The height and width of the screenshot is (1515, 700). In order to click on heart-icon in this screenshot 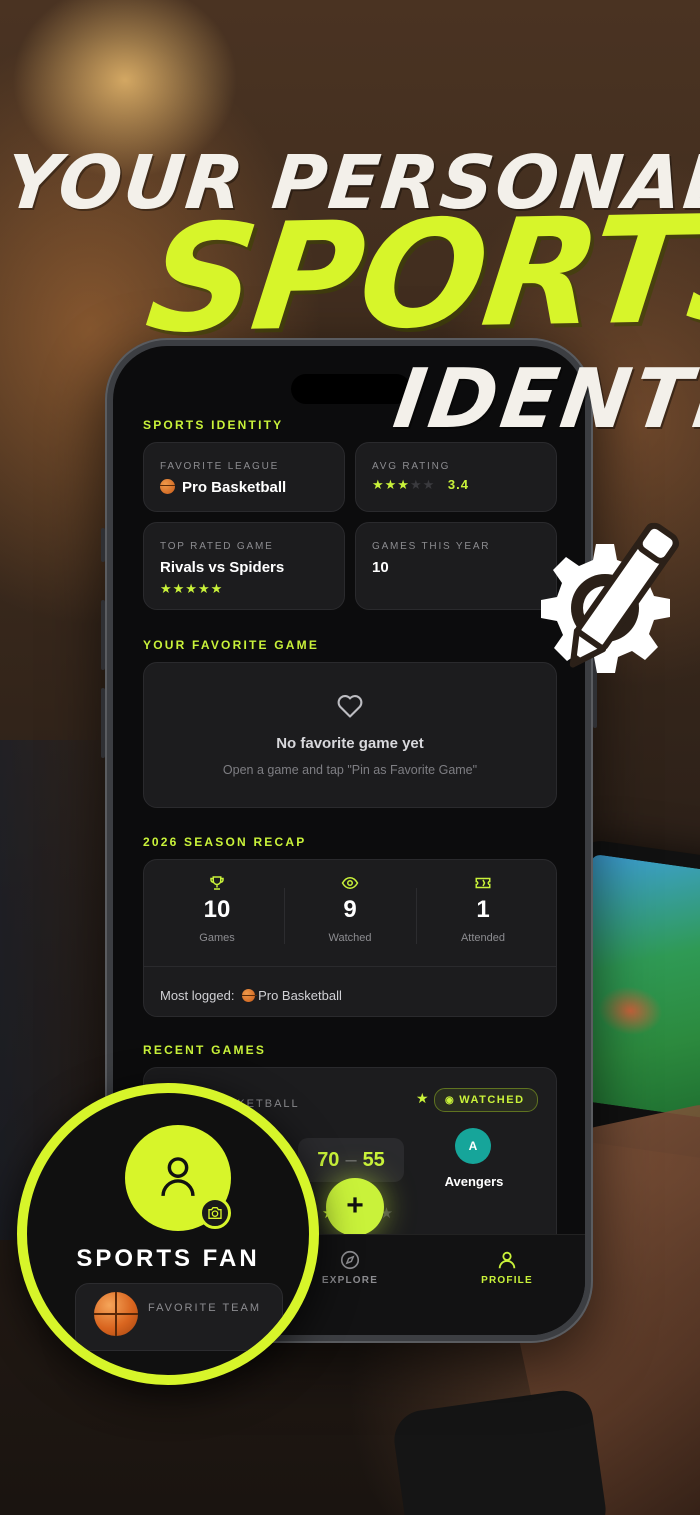, I will do `click(350, 706)`.